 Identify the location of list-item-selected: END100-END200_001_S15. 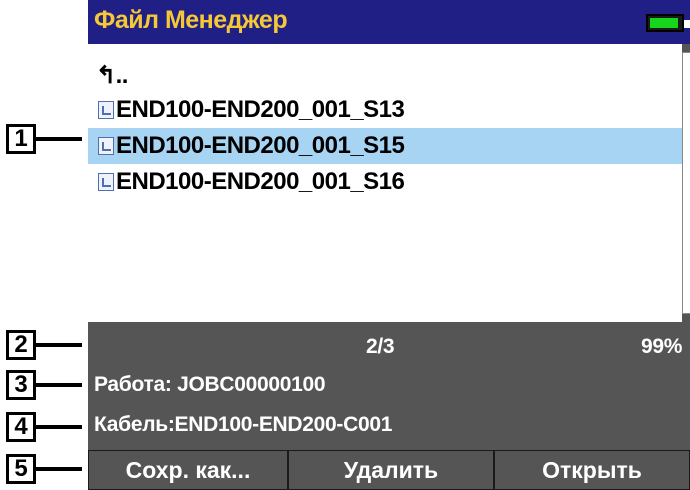
(385, 146).